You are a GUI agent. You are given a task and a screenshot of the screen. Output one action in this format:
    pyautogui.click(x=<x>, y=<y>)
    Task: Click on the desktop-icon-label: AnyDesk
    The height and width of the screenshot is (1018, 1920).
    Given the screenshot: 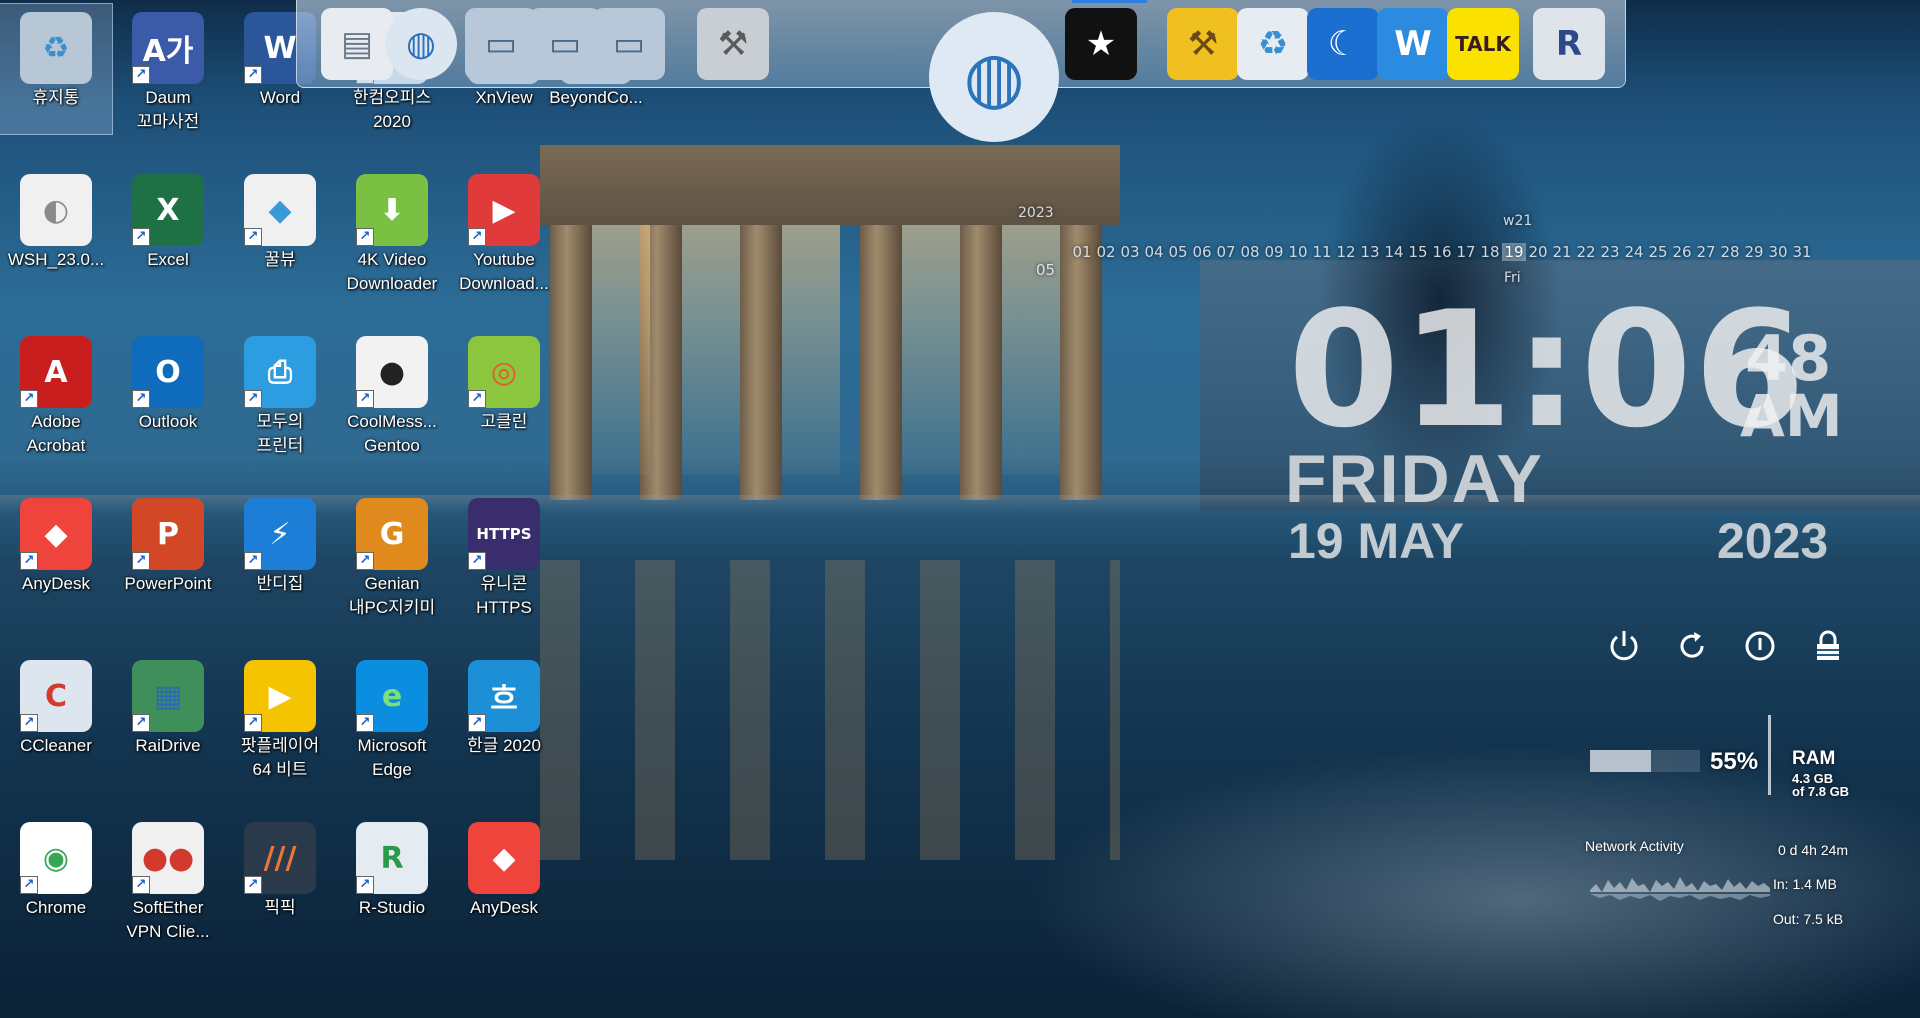 What is the action you would take?
    pyautogui.click(x=56, y=583)
    